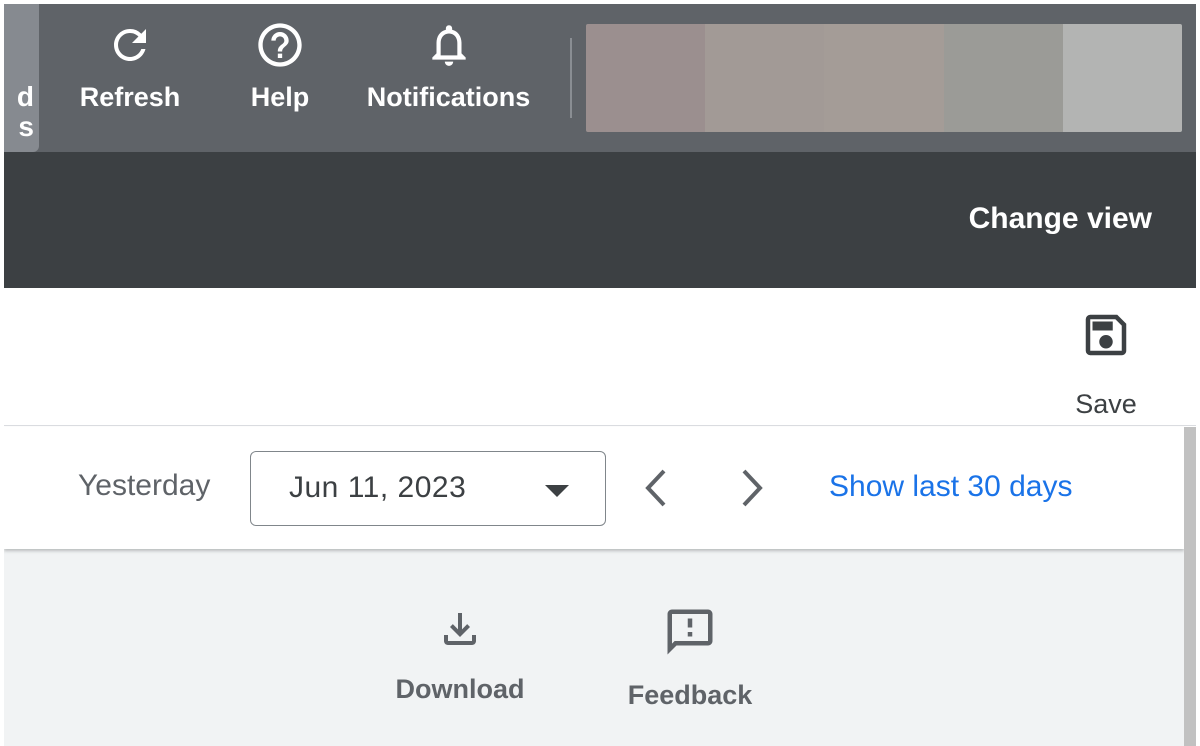  I want to click on download-icon, so click(460, 631).